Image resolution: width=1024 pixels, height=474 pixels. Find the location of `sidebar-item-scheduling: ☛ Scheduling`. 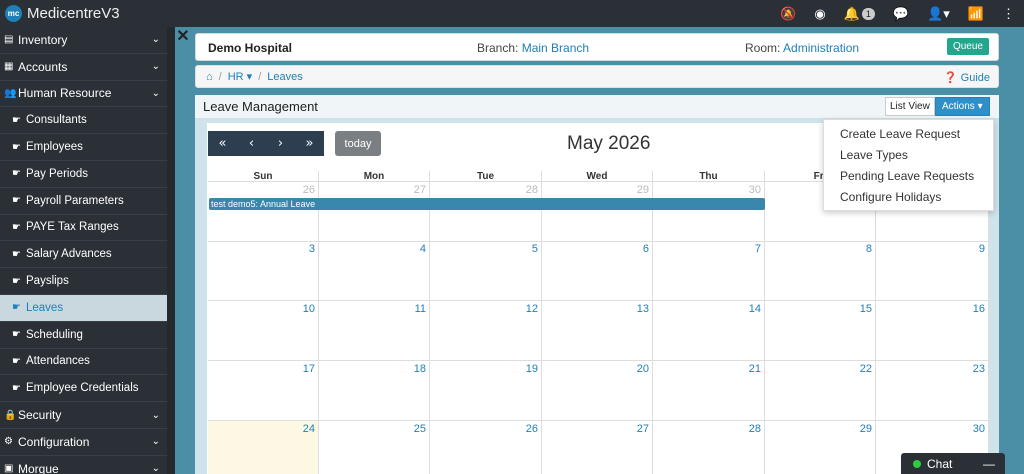

sidebar-item-scheduling: ☛ Scheduling is located at coordinates (83, 335).